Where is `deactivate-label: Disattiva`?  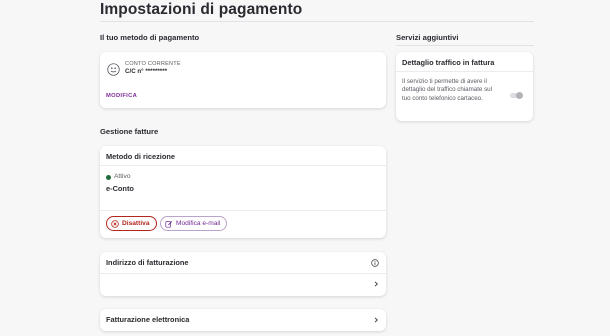 deactivate-label: Disattiva is located at coordinates (136, 223).